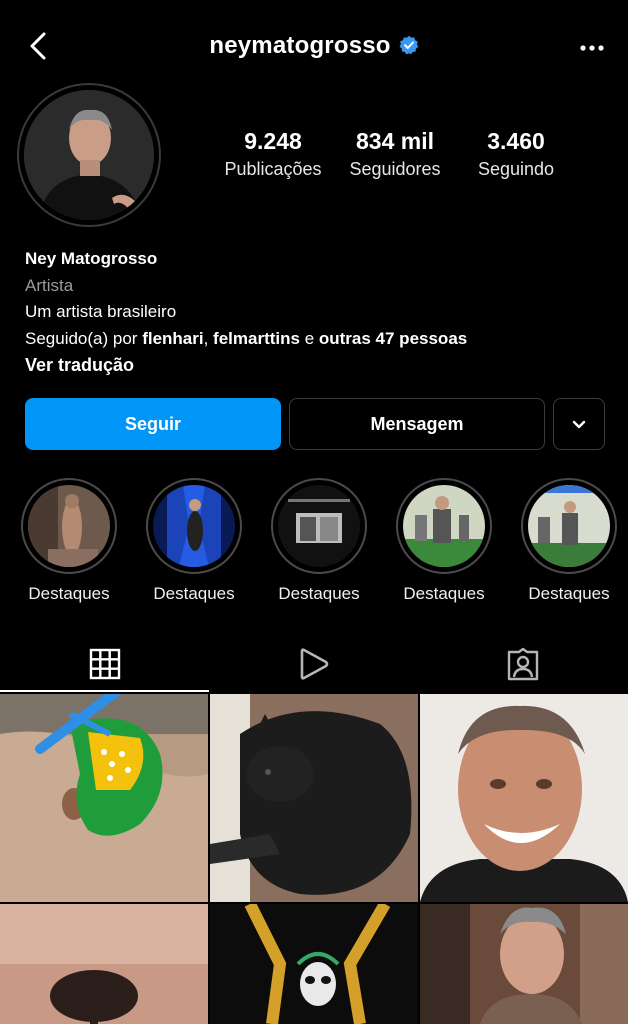 Image resolution: width=628 pixels, height=1024 pixels. I want to click on stat-following: 3.460 Seguindo, so click(516, 154).